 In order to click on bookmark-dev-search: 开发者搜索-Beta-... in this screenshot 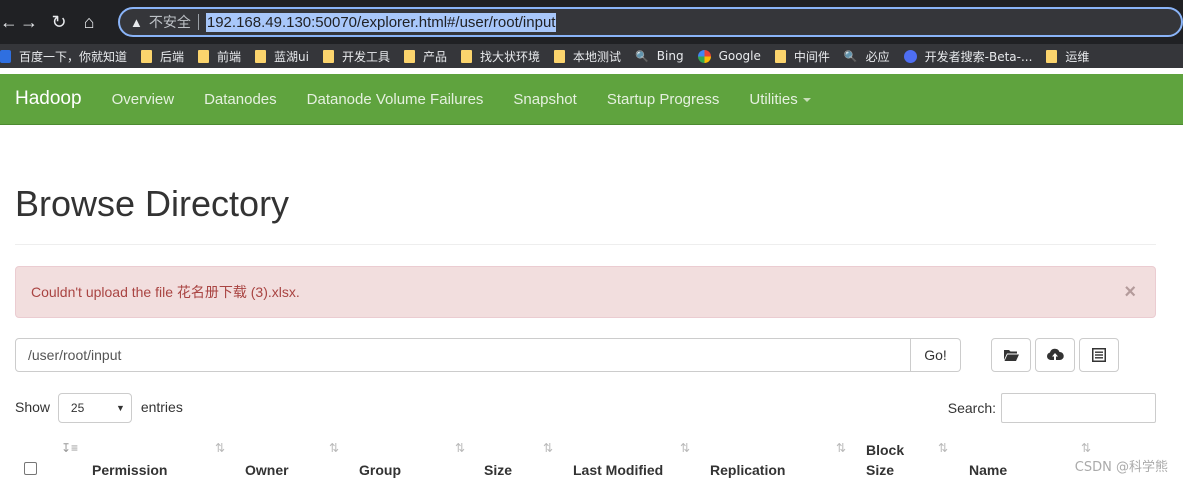, I will do `click(968, 56)`.